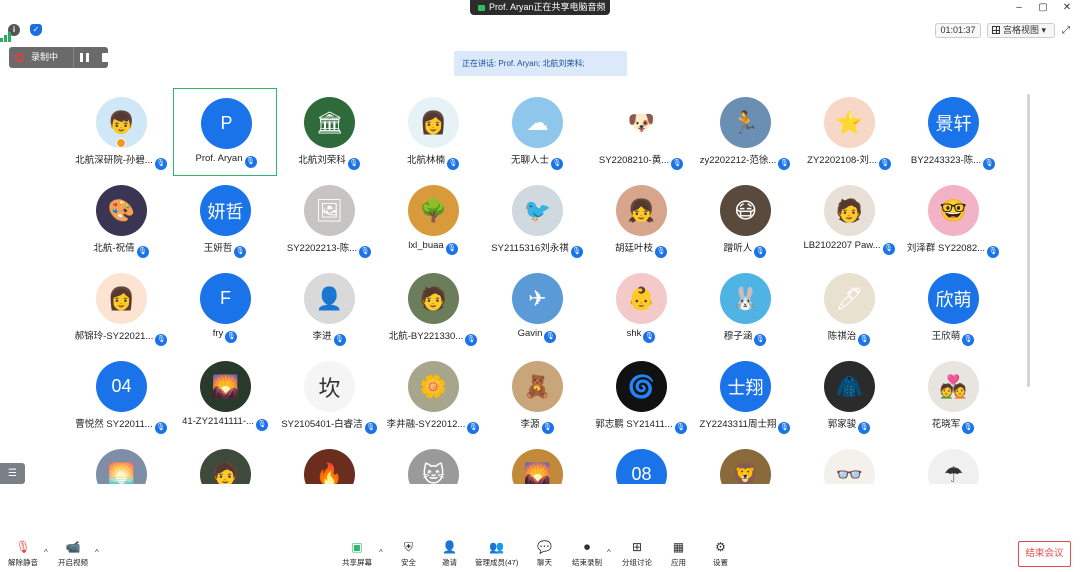 The height and width of the screenshot is (572, 1080). Describe the element at coordinates (537, 396) in the screenshot. I see `participant-tile: 🧸 李源 🎙` at that location.